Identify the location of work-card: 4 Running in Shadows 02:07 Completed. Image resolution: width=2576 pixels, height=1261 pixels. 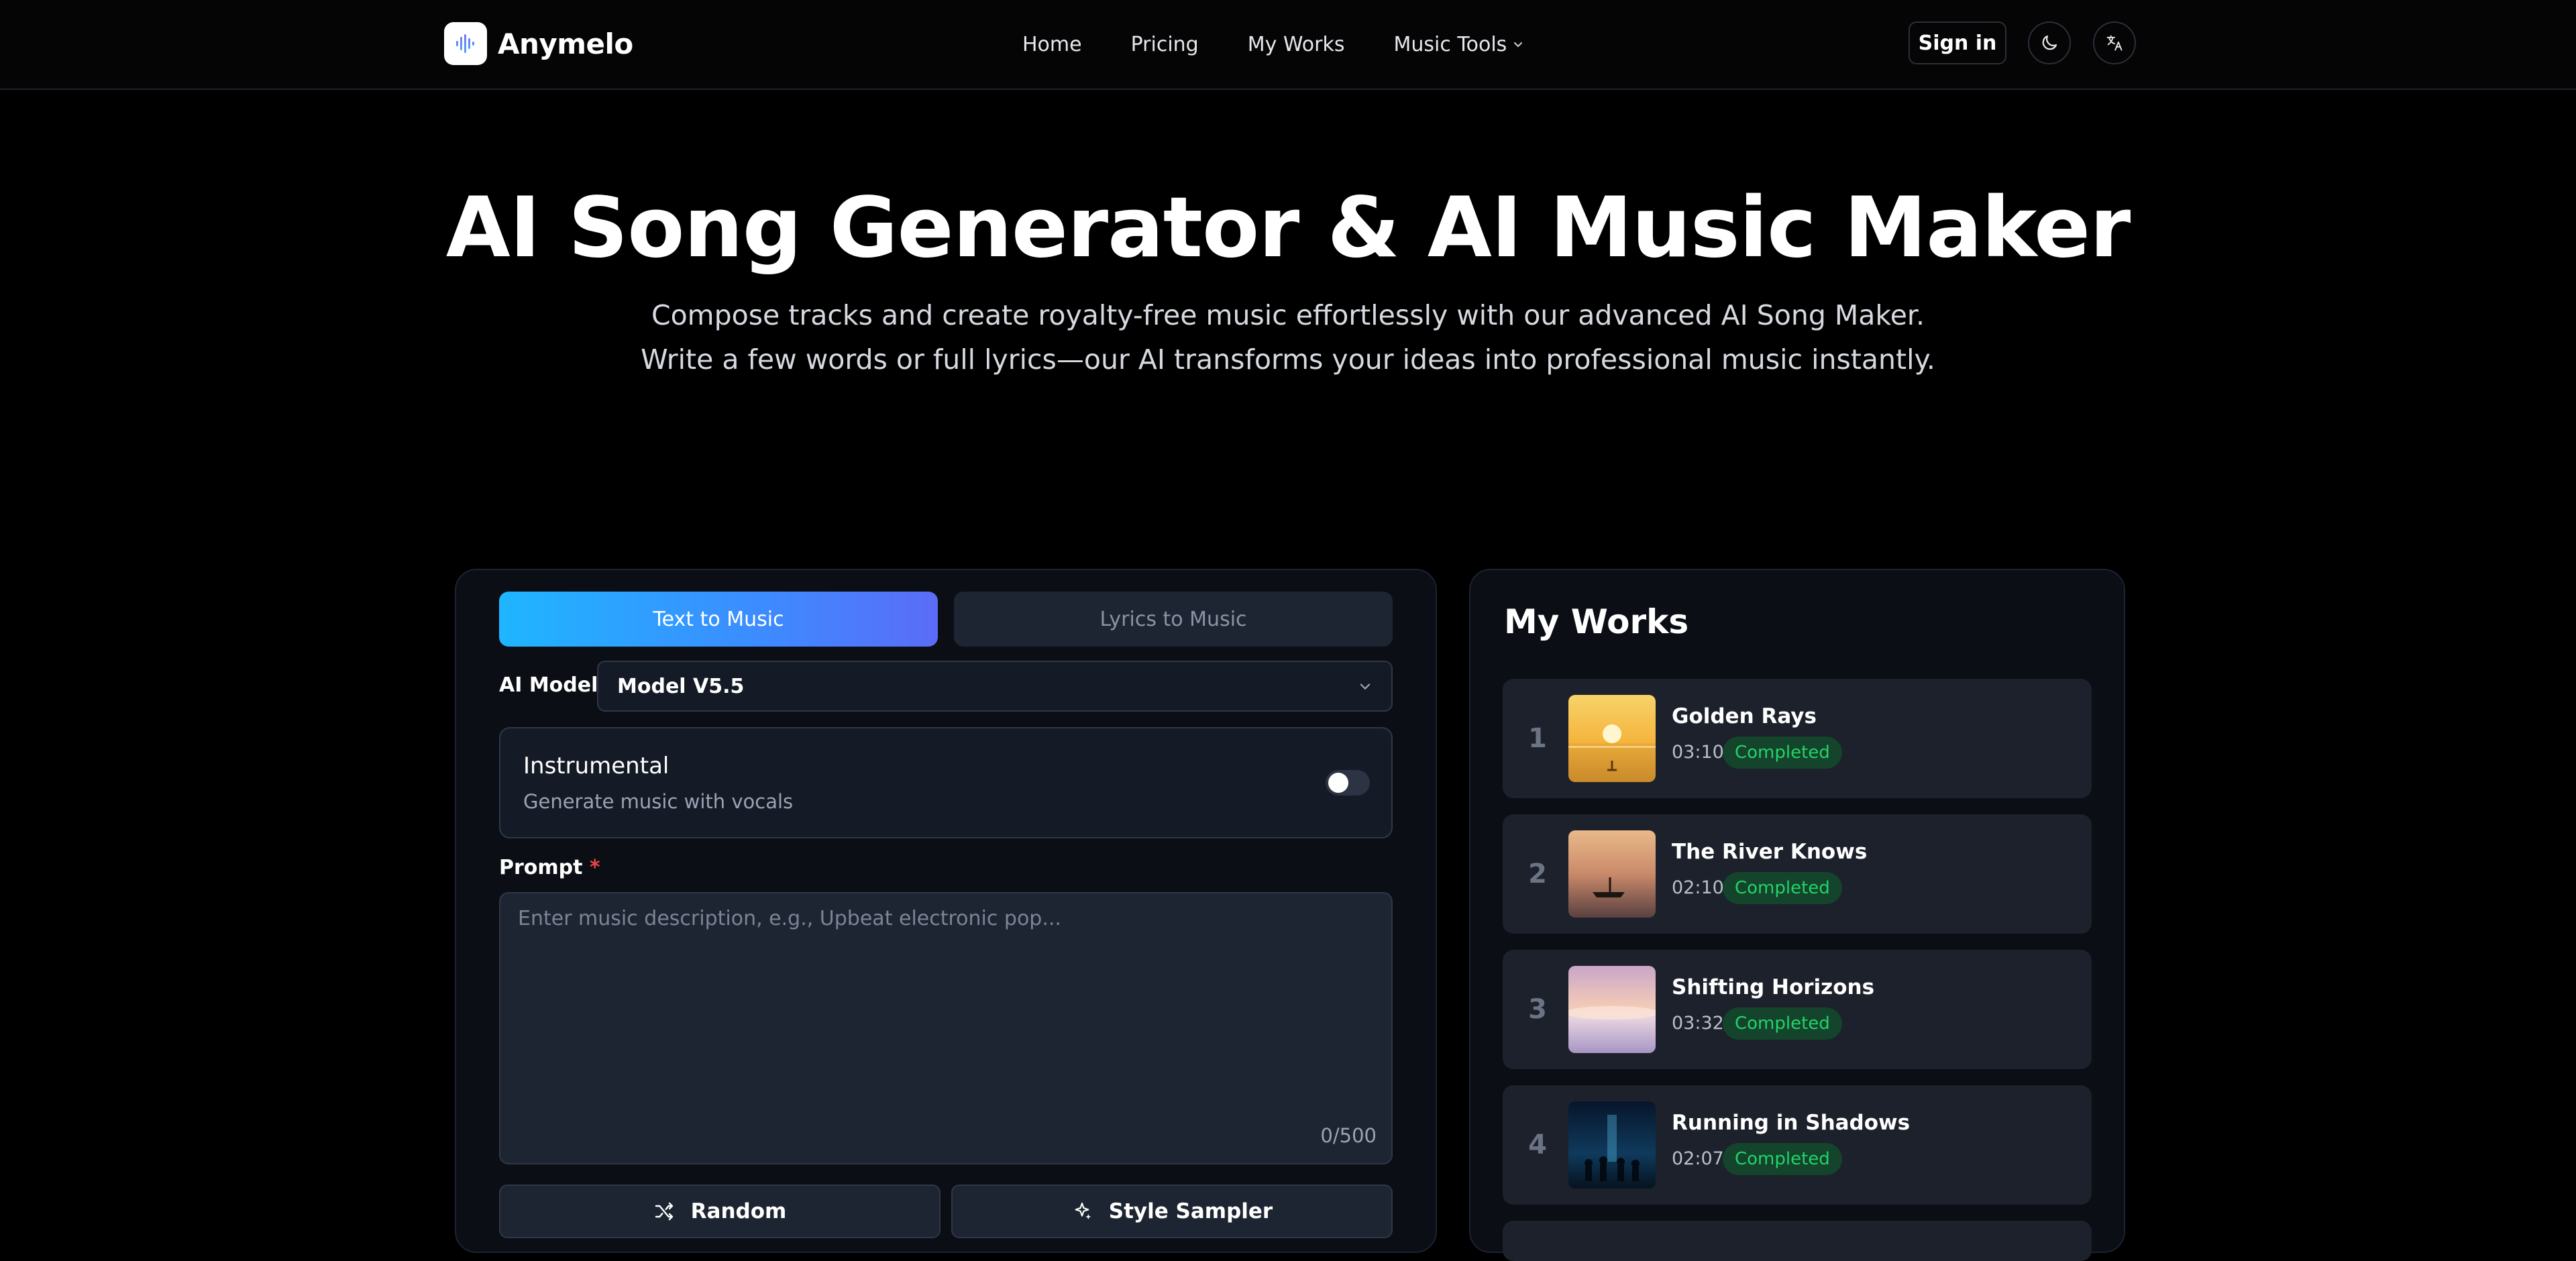
(1797, 1145).